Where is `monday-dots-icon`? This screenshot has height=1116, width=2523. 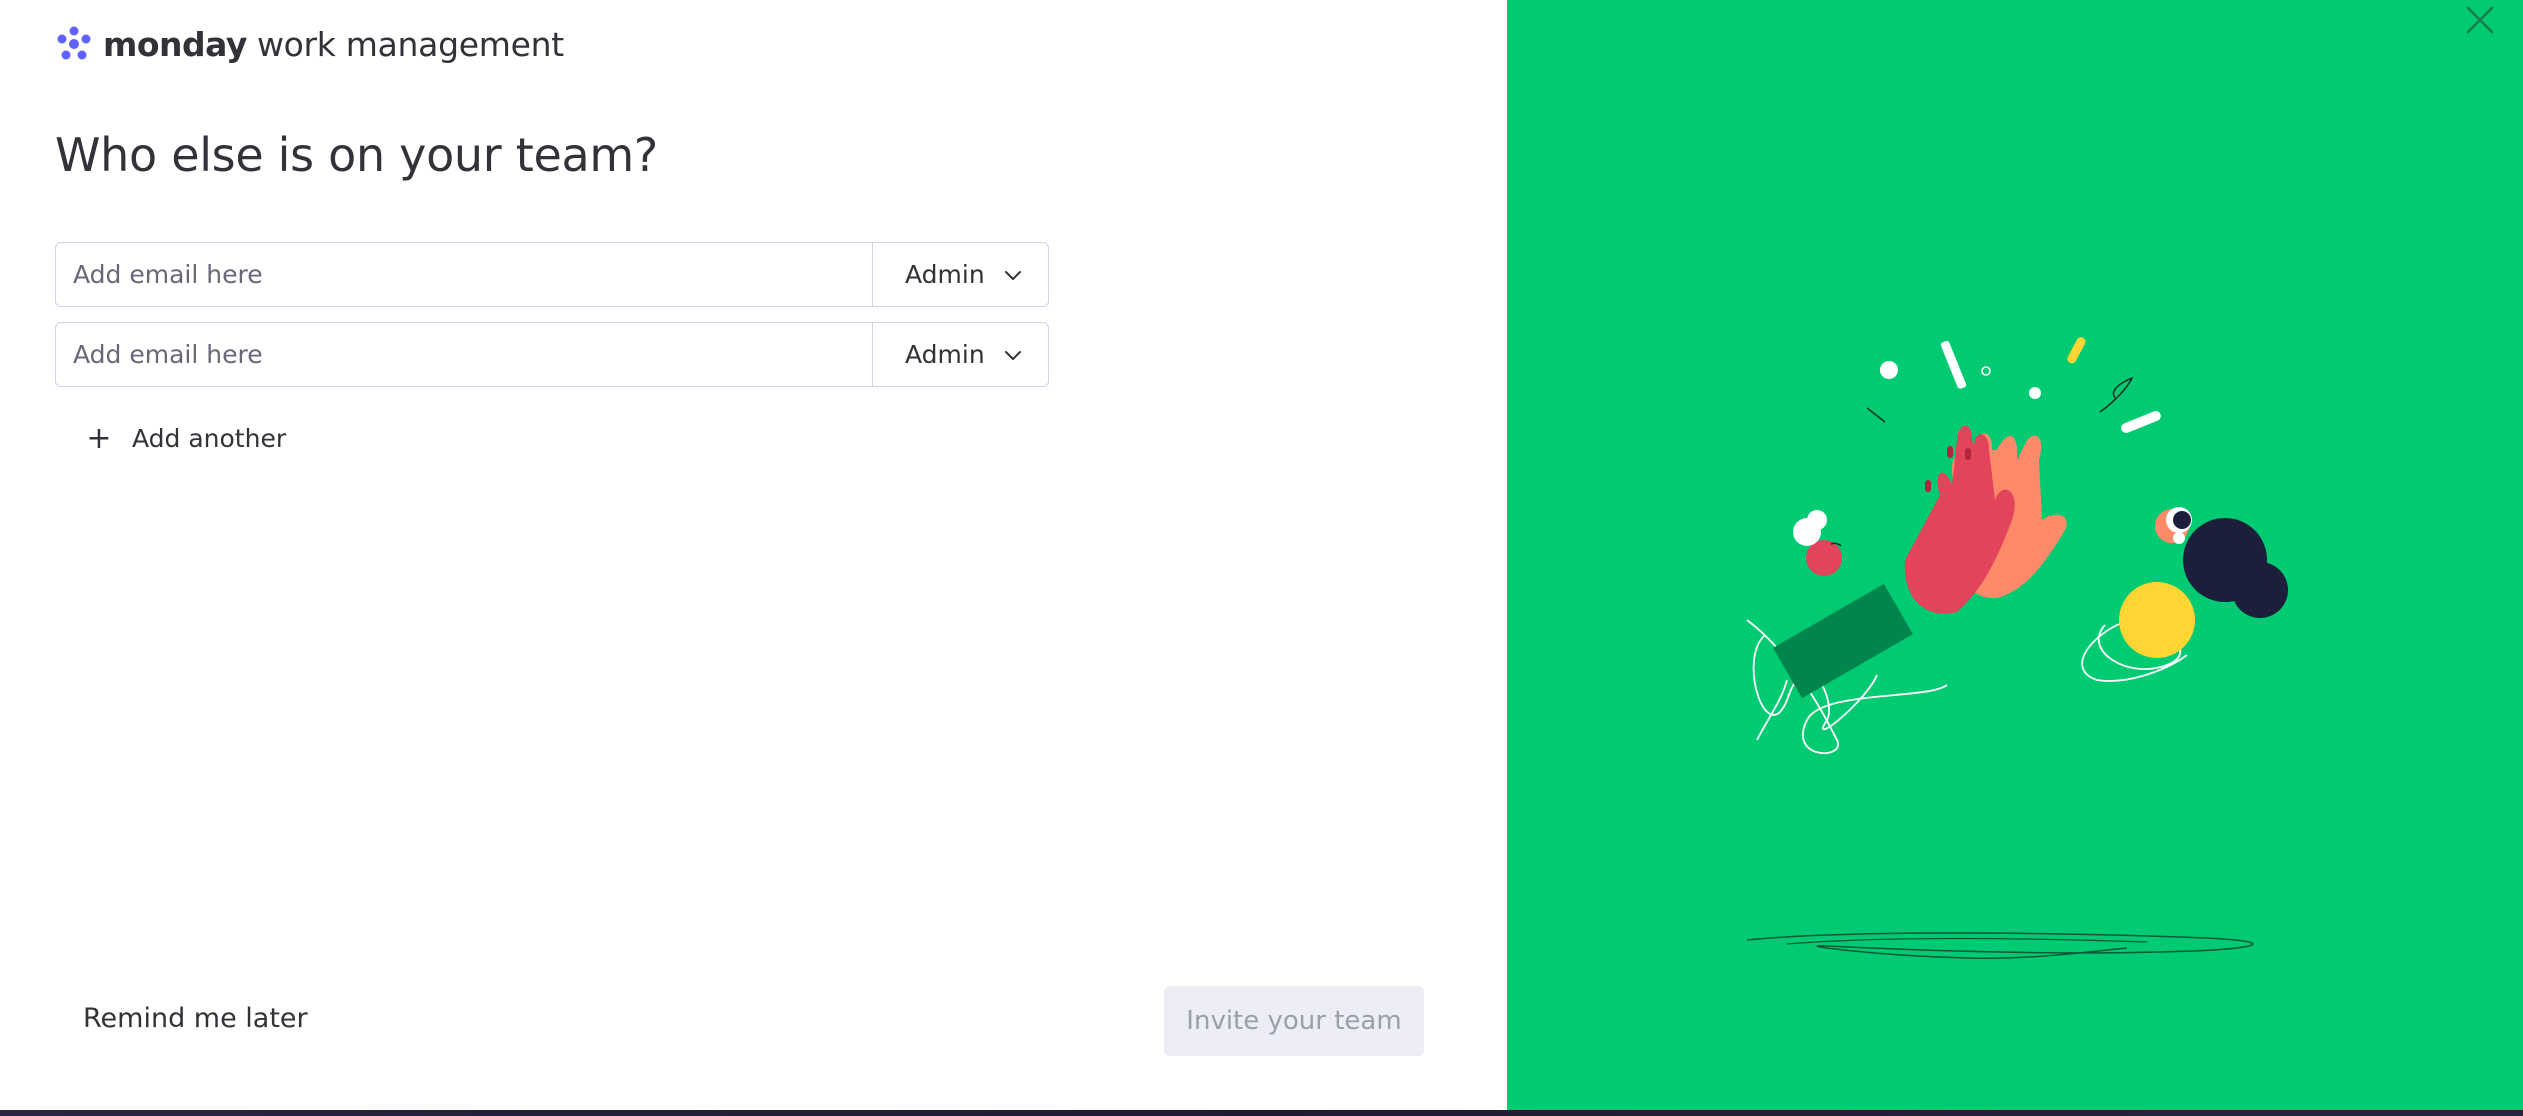
monday-dots-icon is located at coordinates (74, 43).